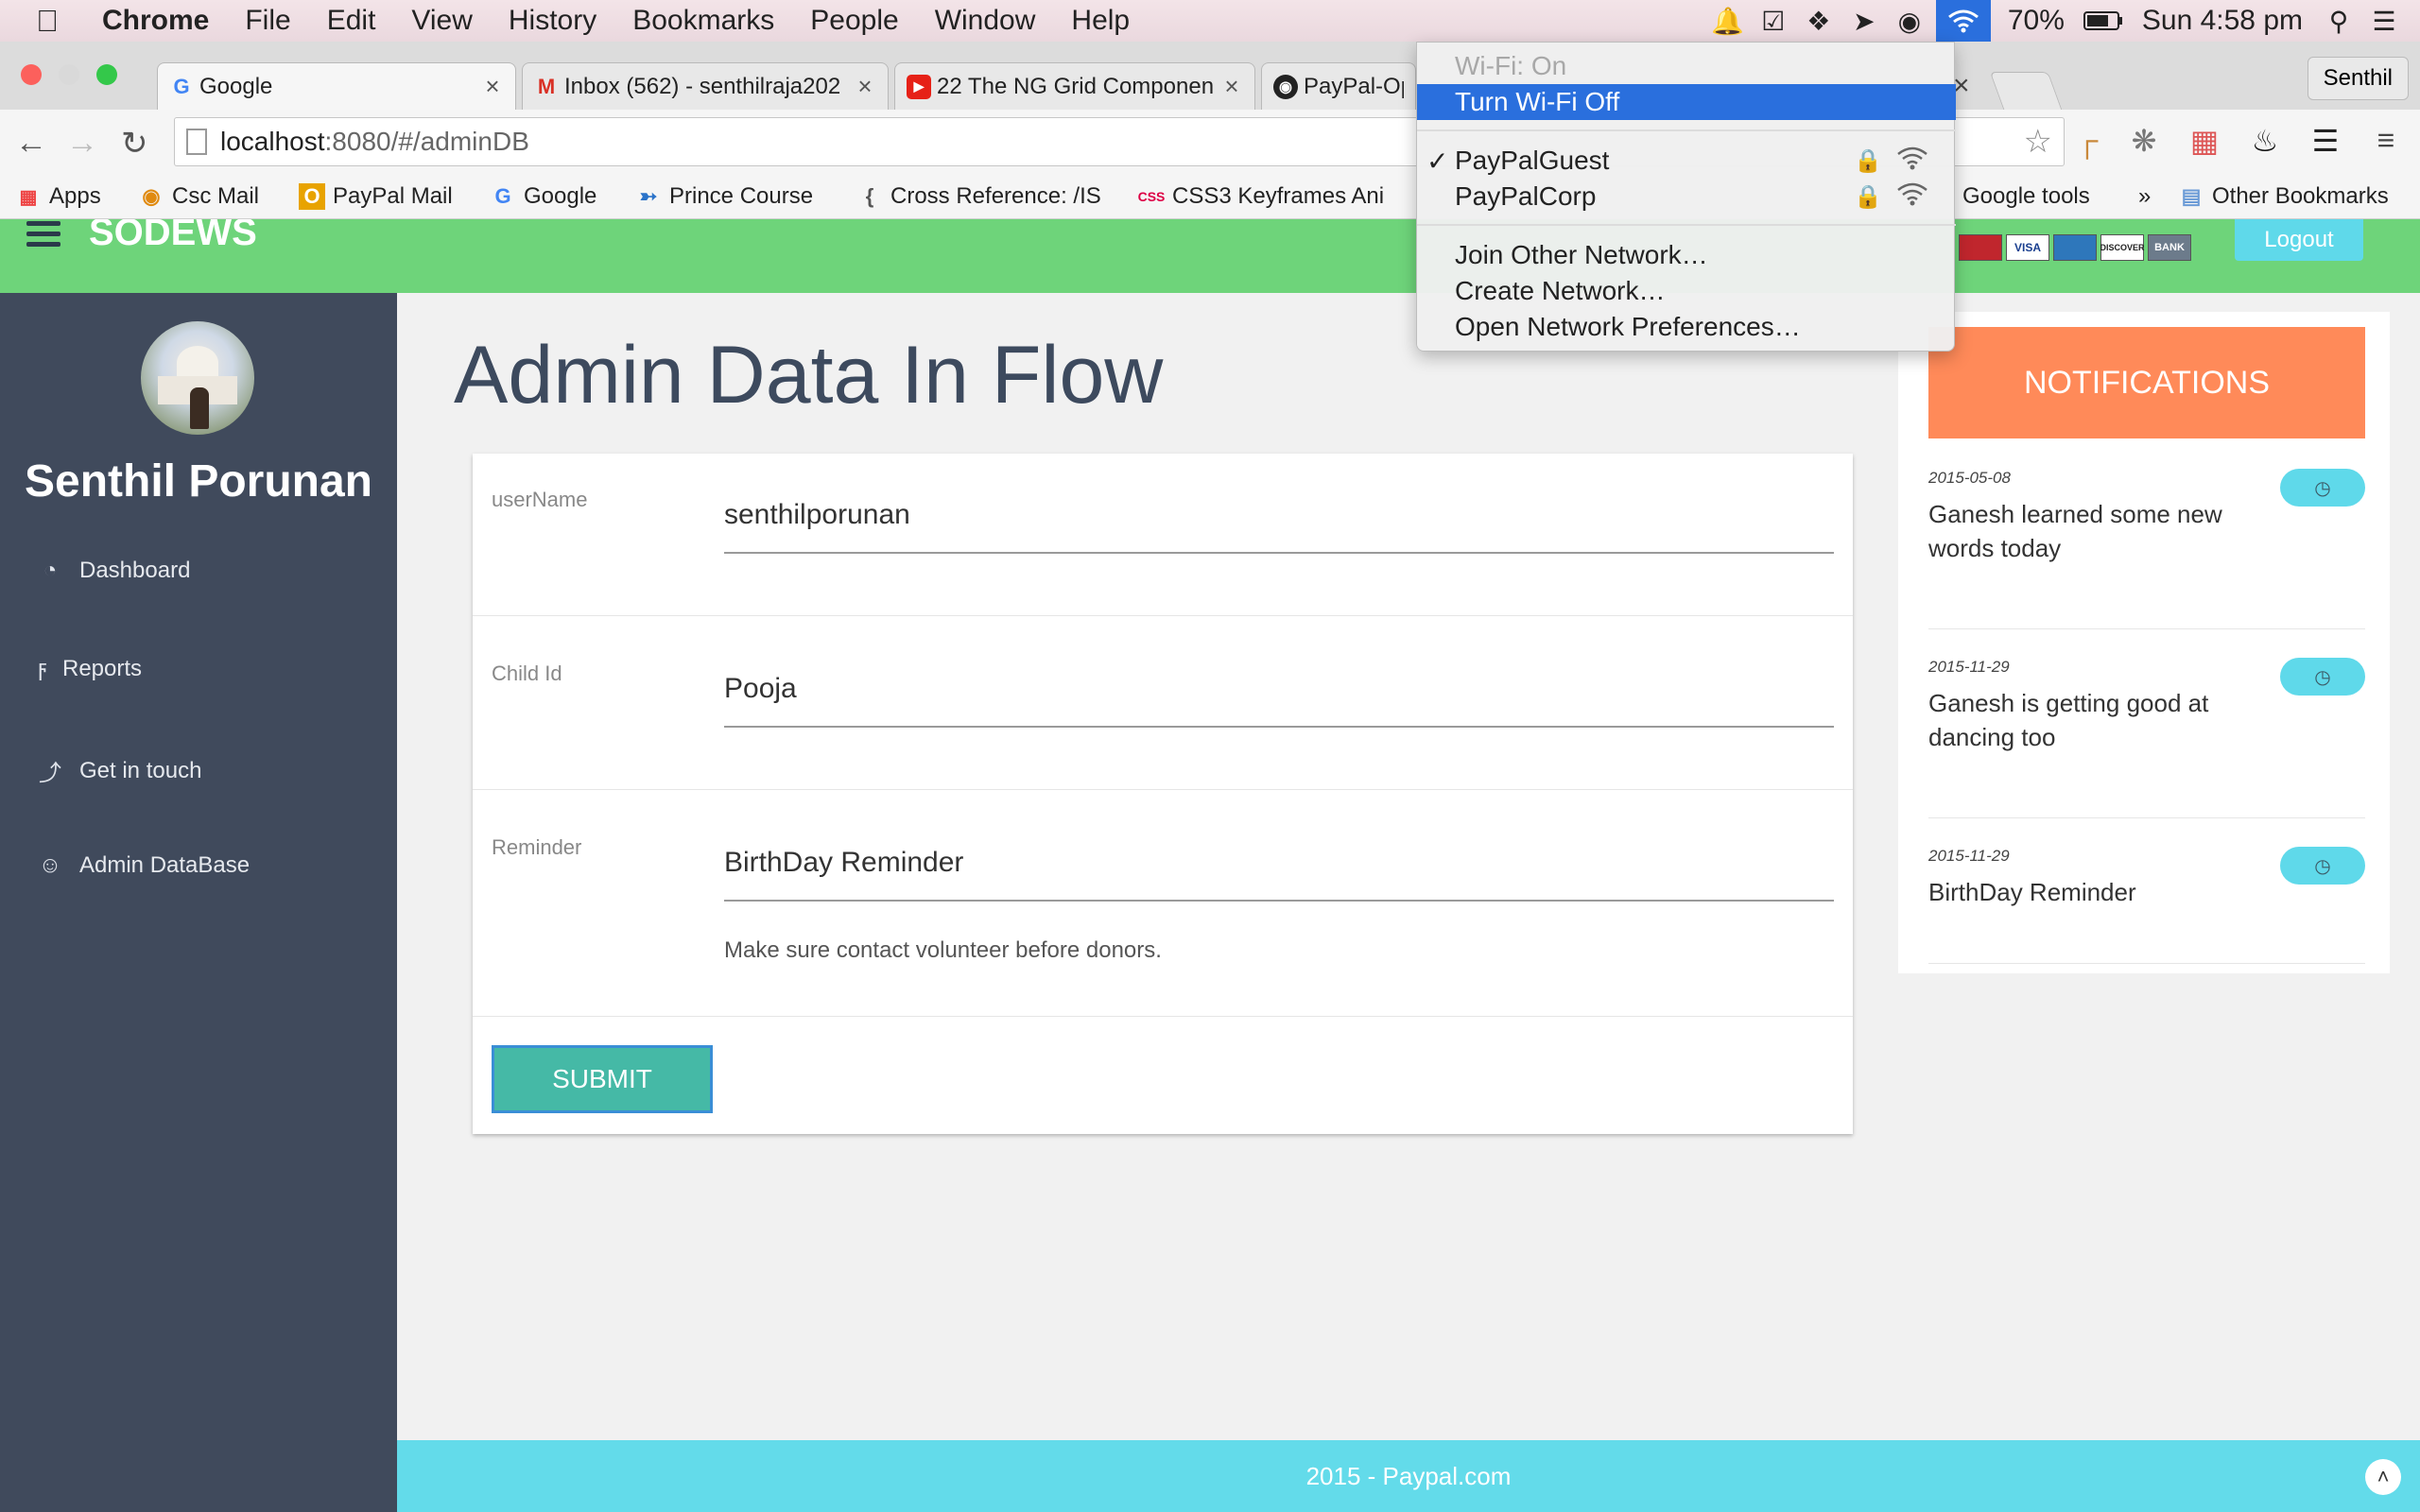 Image resolution: width=2420 pixels, height=1512 pixels. I want to click on bookmark-star-icon: ☆, so click(2038, 142).